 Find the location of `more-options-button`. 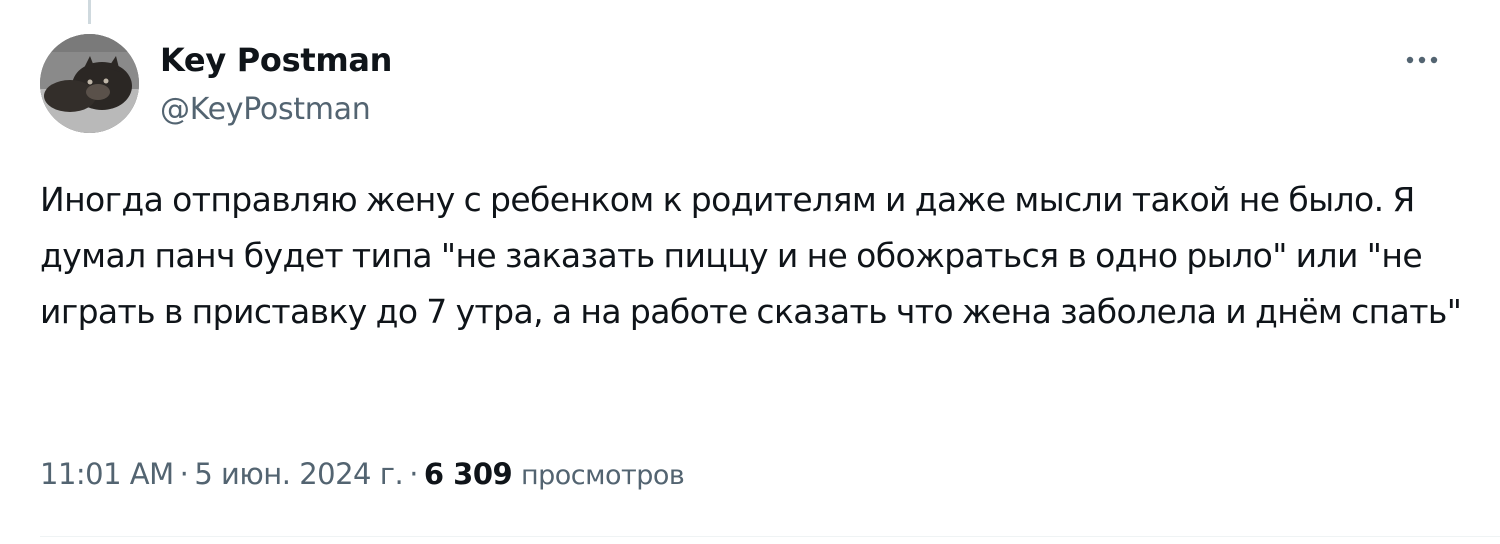

more-options-button is located at coordinates (1422, 60).